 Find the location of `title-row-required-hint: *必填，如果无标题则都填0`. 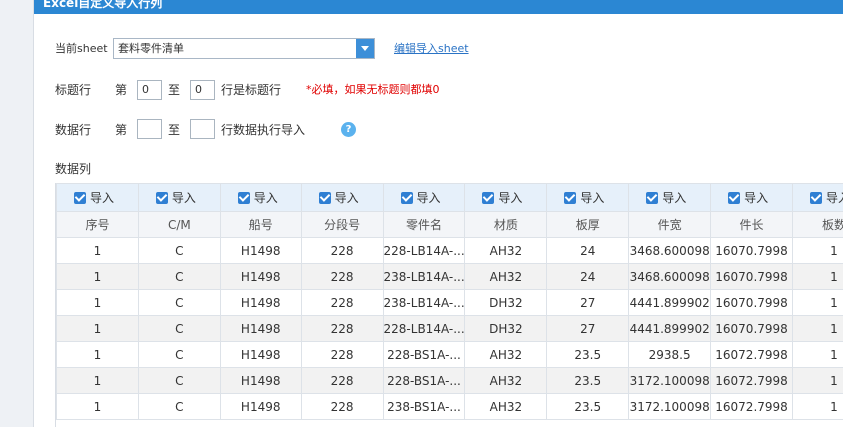

title-row-required-hint: *必填，如果无标题则都填0 is located at coordinates (373, 89).